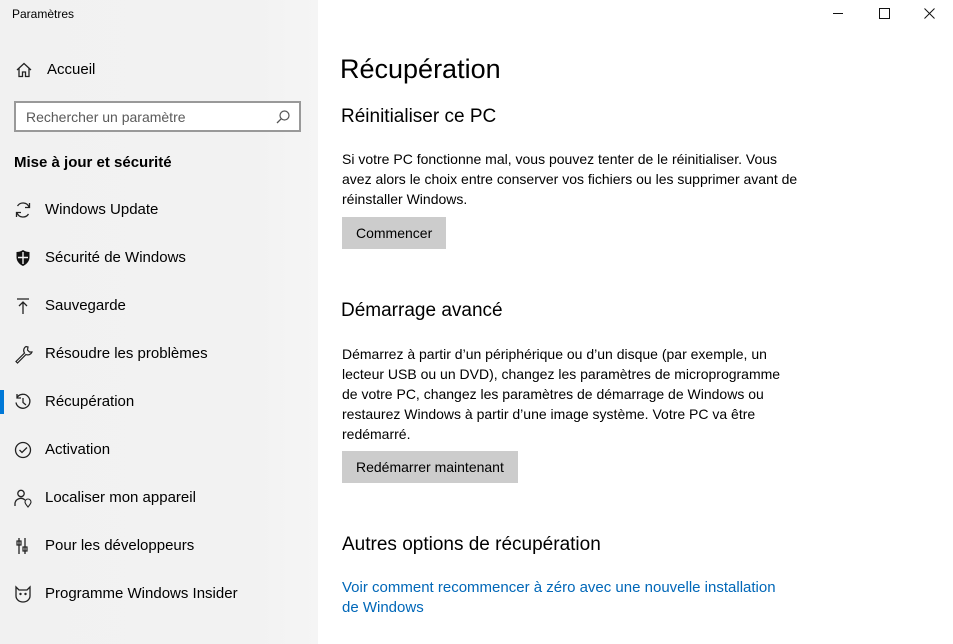  I want to click on home-label: Accueil, so click(71, 69).